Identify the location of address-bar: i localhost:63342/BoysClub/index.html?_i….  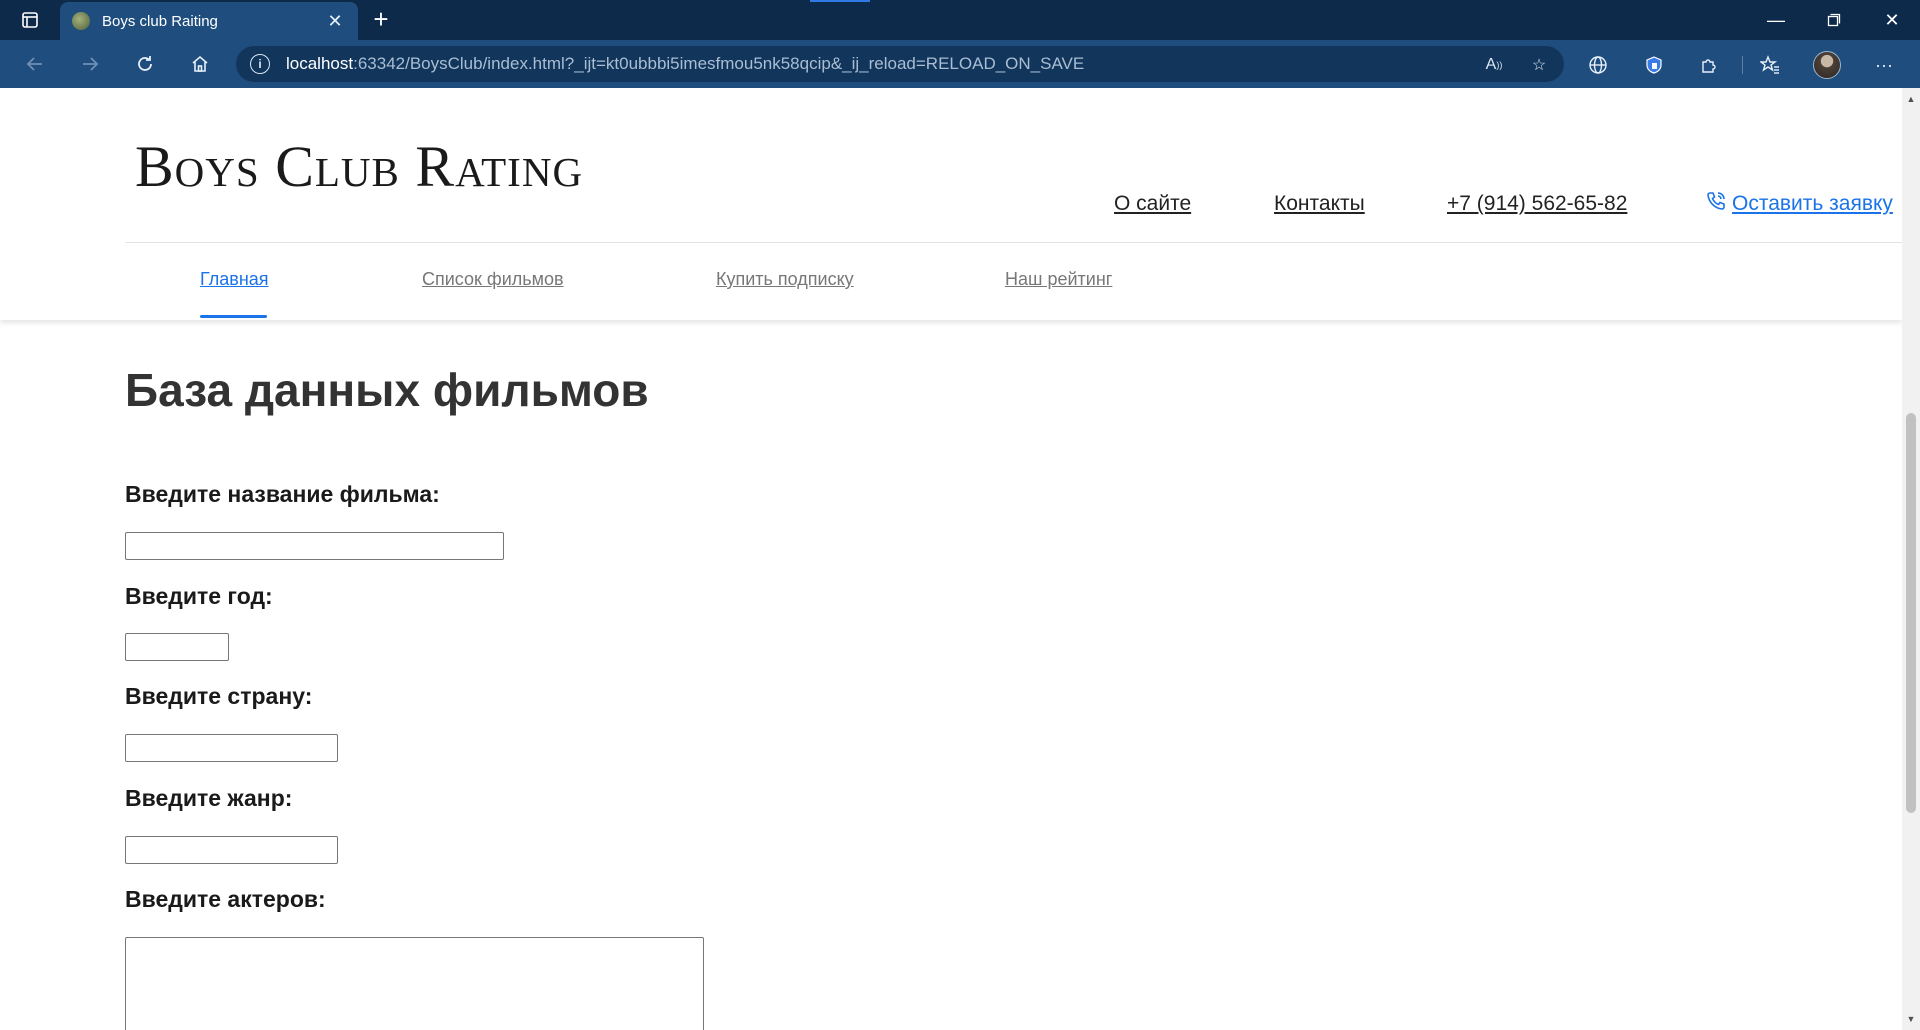
(900, 64).